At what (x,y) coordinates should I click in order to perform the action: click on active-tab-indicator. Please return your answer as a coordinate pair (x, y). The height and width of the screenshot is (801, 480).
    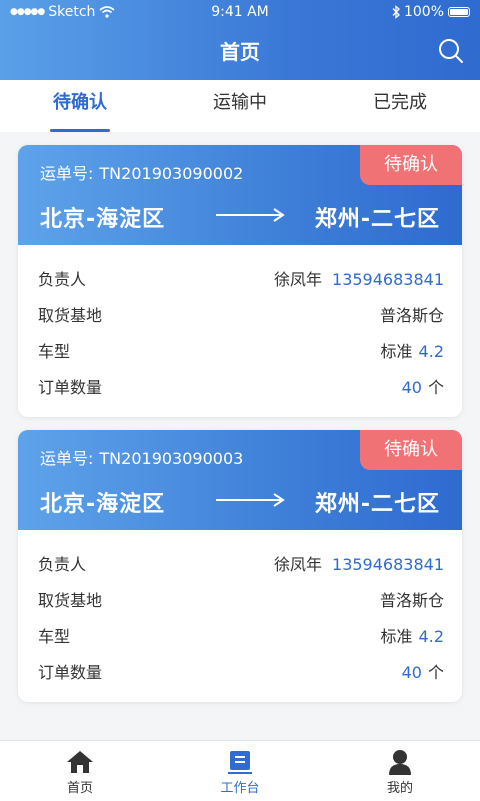
    Looking at the image, I should click on (80, 130).